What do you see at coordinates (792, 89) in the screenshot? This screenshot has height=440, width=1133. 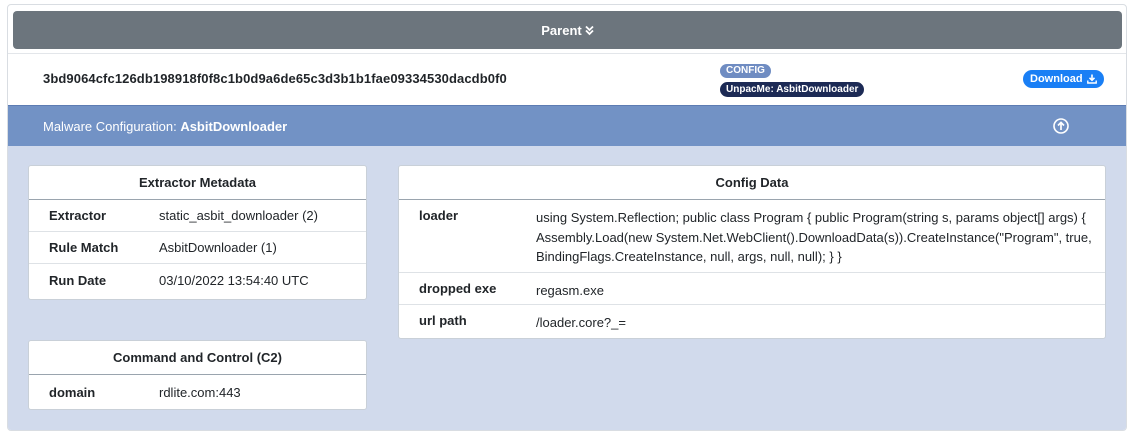 I see `unpacme-badge: UnpacMe: AsbitDownloader` at bounding box center [792, 89].